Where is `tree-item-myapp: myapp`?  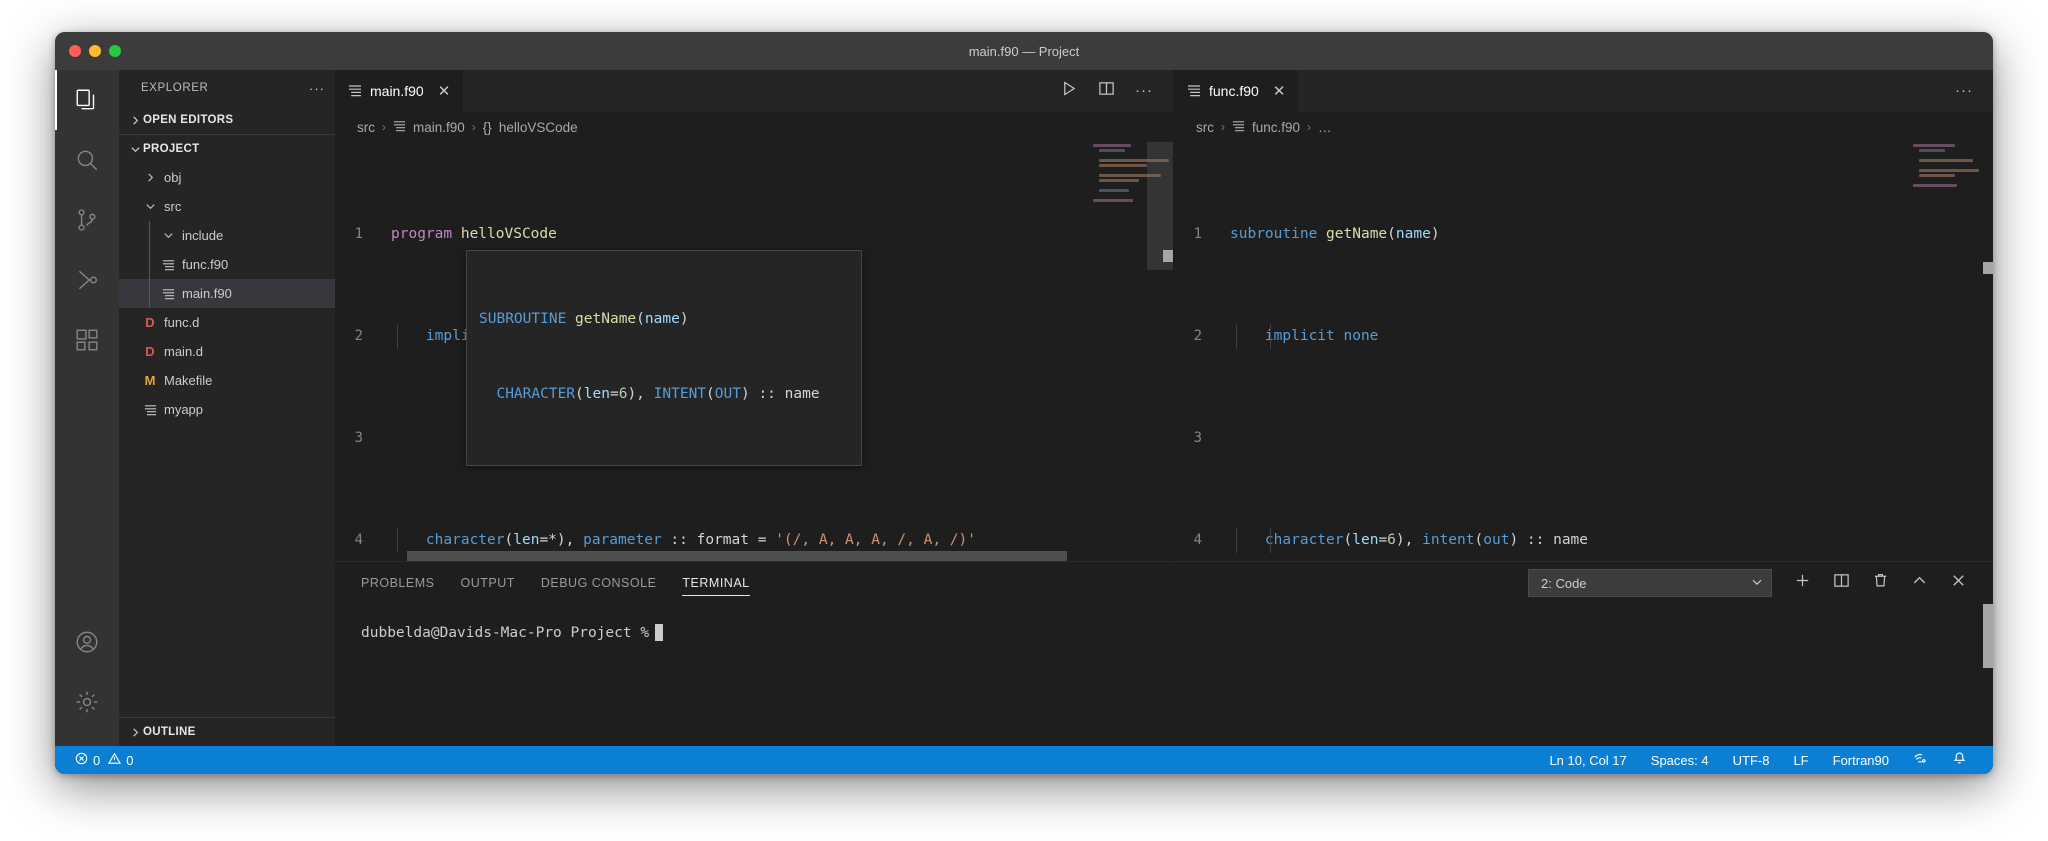 tree-item-myapp: myapp is located at coordinates (227, 409).